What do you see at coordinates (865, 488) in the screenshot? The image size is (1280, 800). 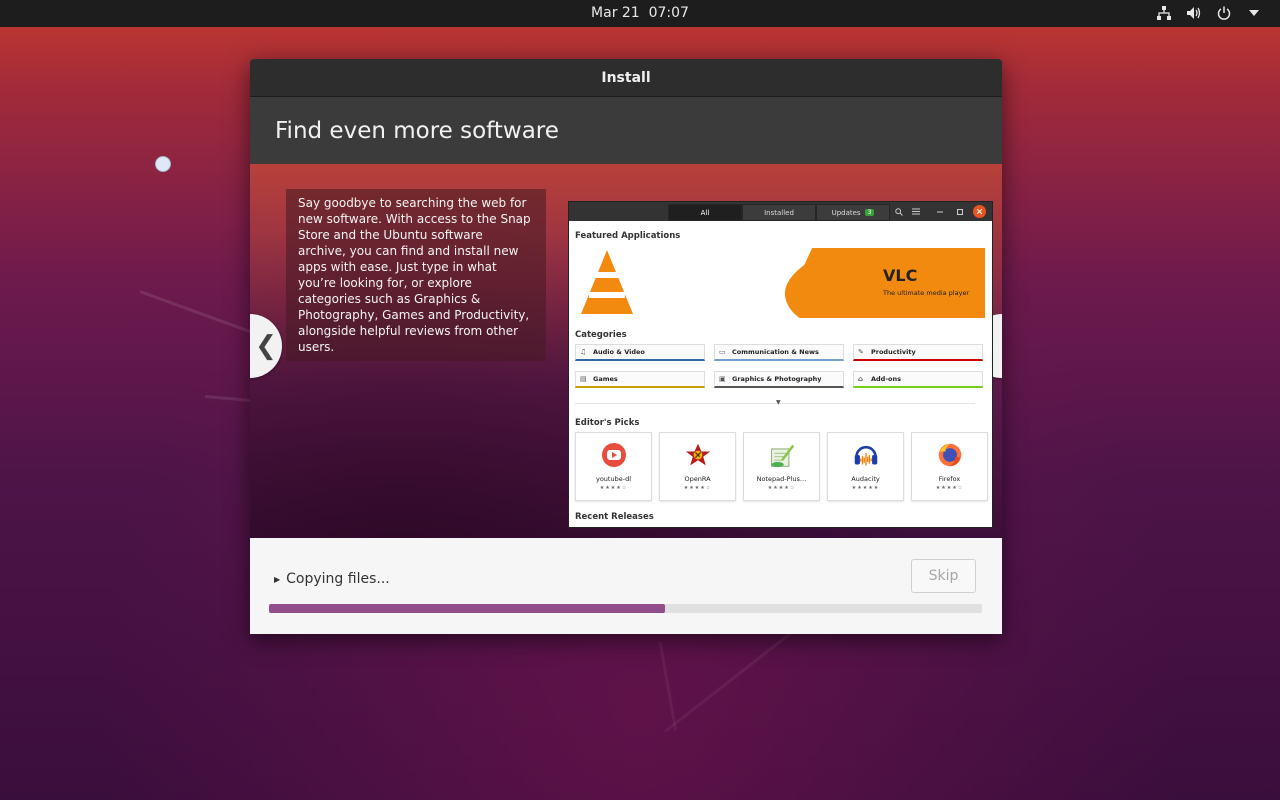 I see `pick-rating: ★★★★★` at bounding box center [865, 488].